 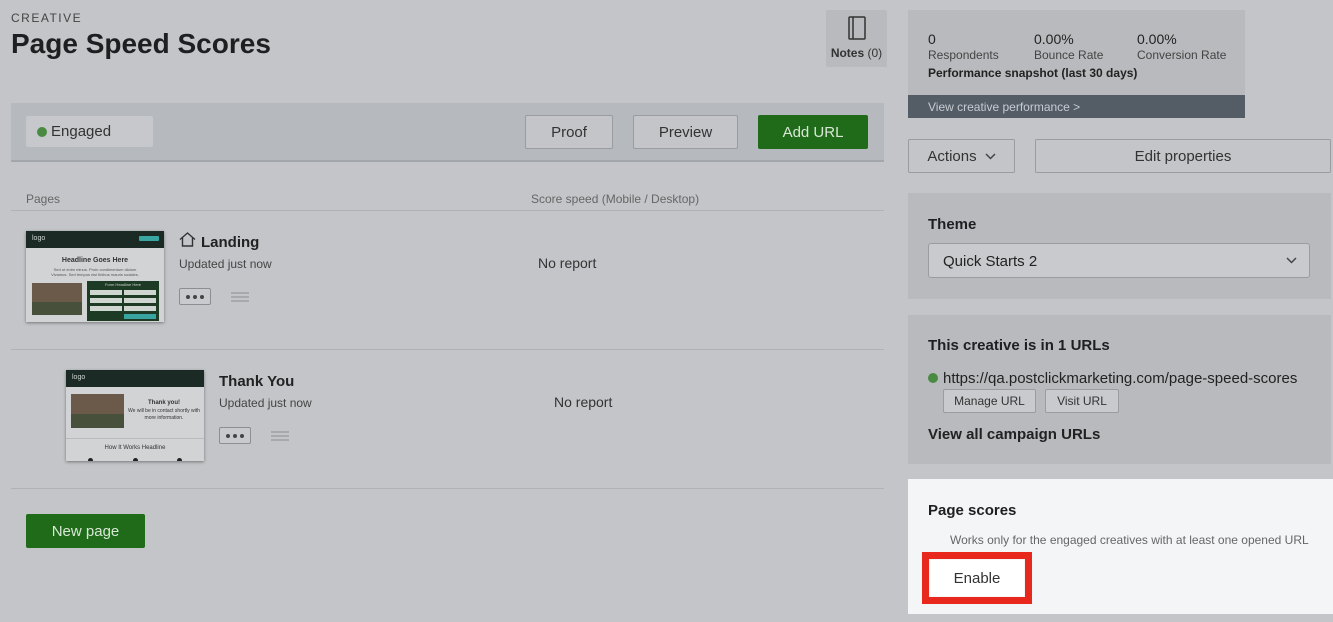 What do you see at coordinates (1033, 73) in the screenshot?
I see `snapshot-label: Performance snapshot (last 30 days)` at bounding box center [1033, 73].